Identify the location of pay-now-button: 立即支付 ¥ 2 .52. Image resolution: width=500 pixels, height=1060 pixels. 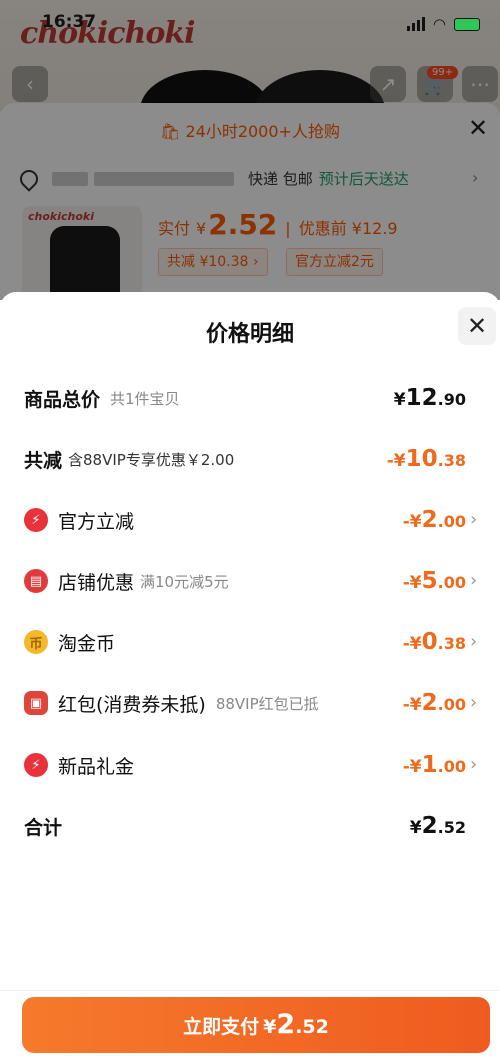
(256, 1025).